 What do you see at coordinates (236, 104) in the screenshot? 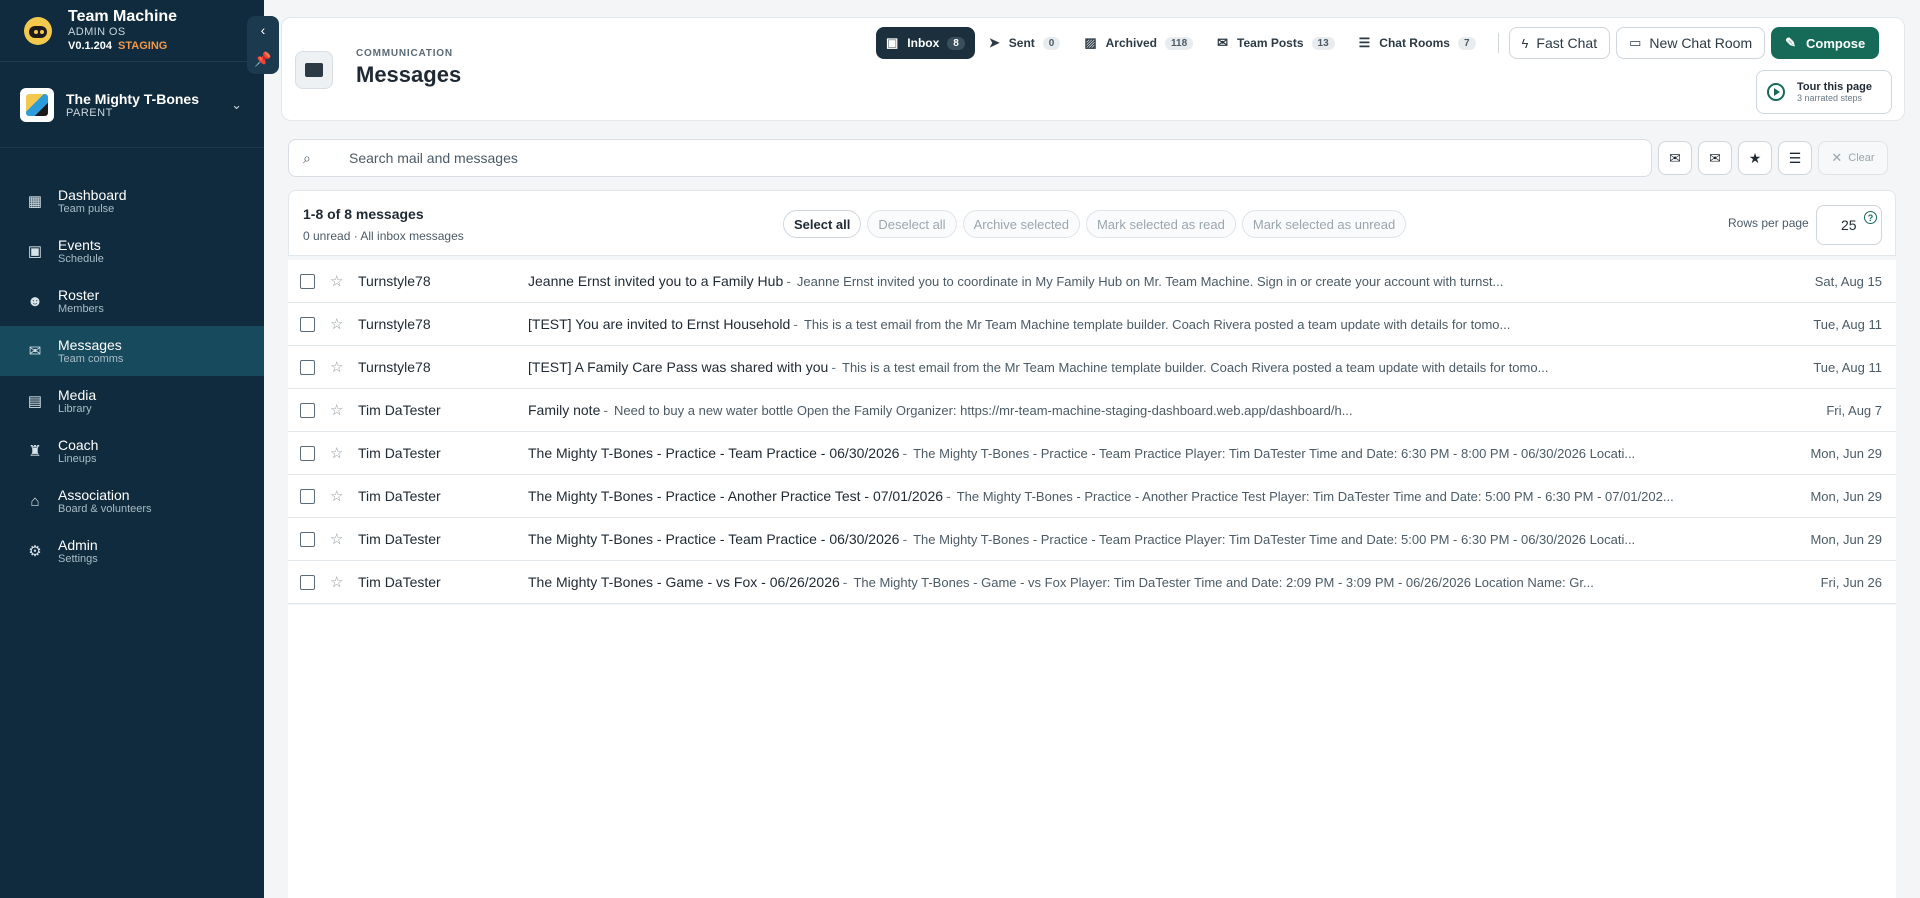
I see `chevron-down-icon: ⌄` at bounding box center [236, 104].